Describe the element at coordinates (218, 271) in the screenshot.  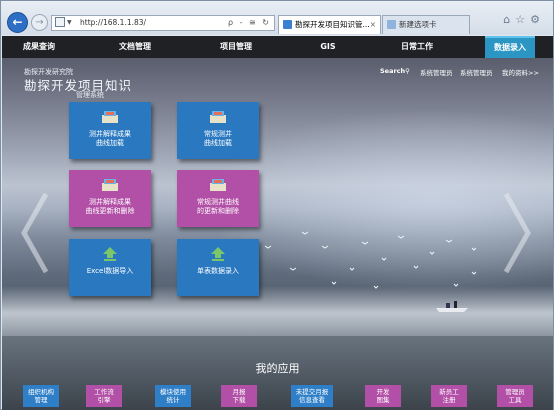
I see `tile-label: 单表数据录入` at that location.